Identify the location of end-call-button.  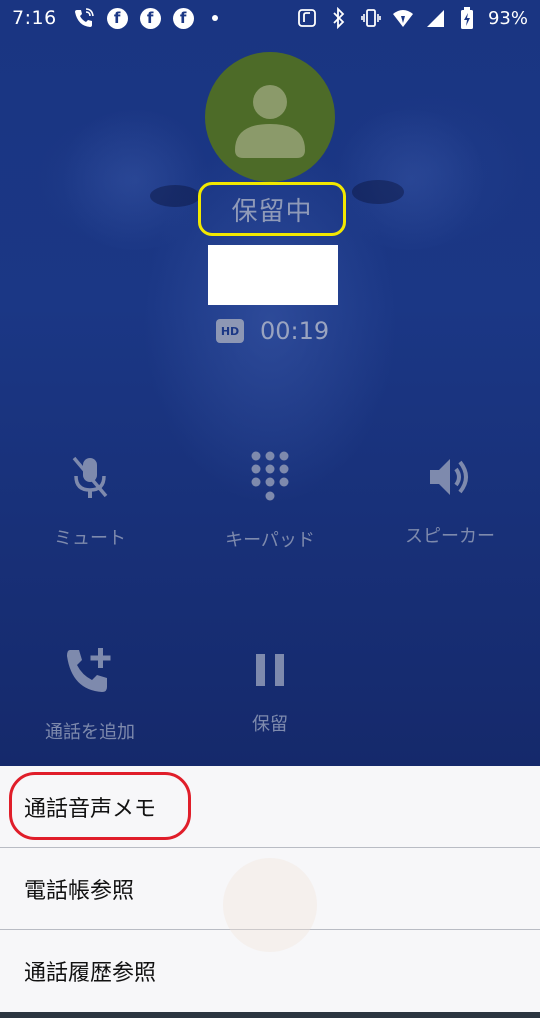
(270, 905).